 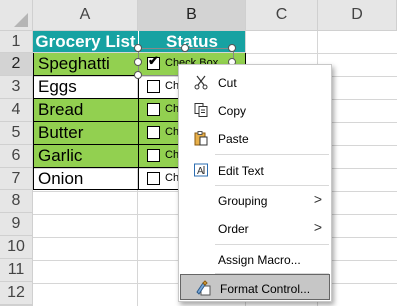 What do you see at coordinates (241, 171) in the screenshot?
I see `menu-item-edit-text-label: Edit Text` at bounding box center [241, 171].